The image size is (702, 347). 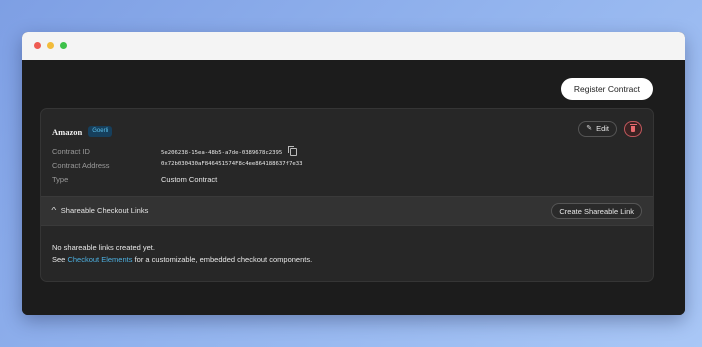 I want to click on contract-id-value-wrap: 5e206238-15ea-48b5-a7de-0389678c2395, so click(x=229, y=151).